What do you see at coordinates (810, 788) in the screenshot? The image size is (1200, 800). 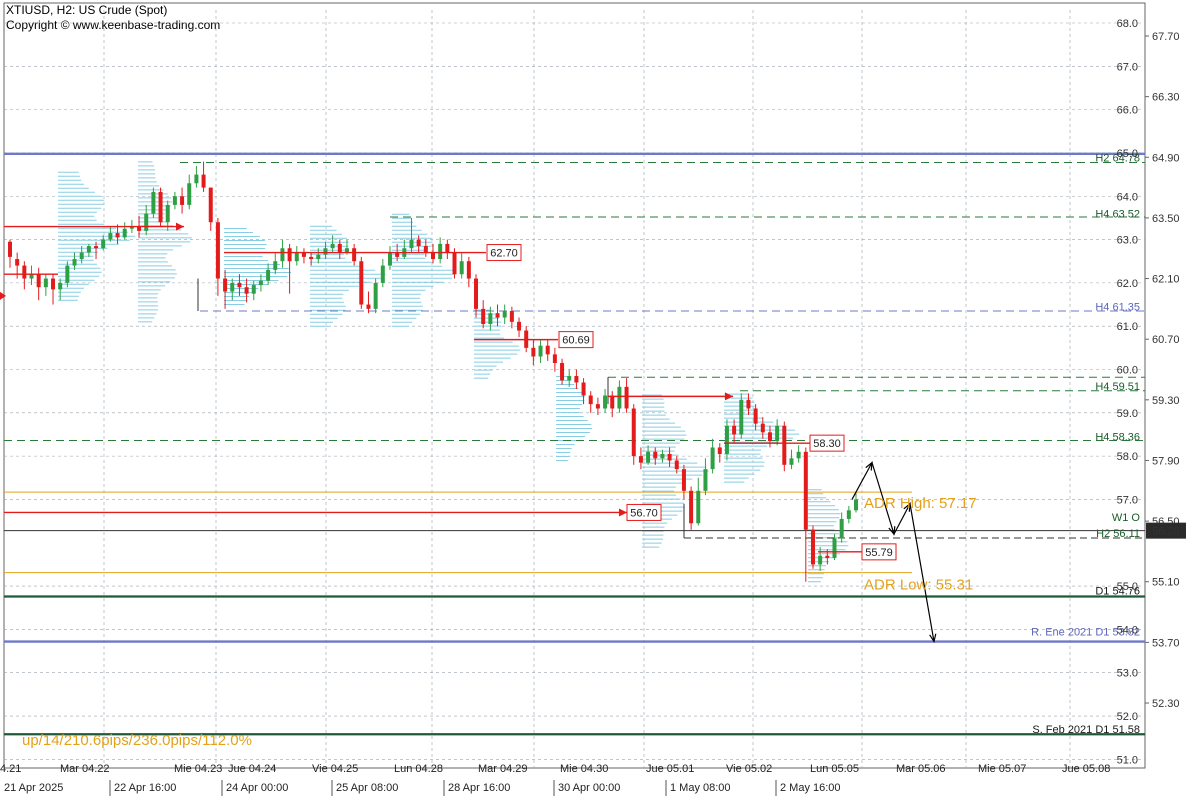 I see `time-label-date: 2 May 16:00` at bounding box center [810, 788].